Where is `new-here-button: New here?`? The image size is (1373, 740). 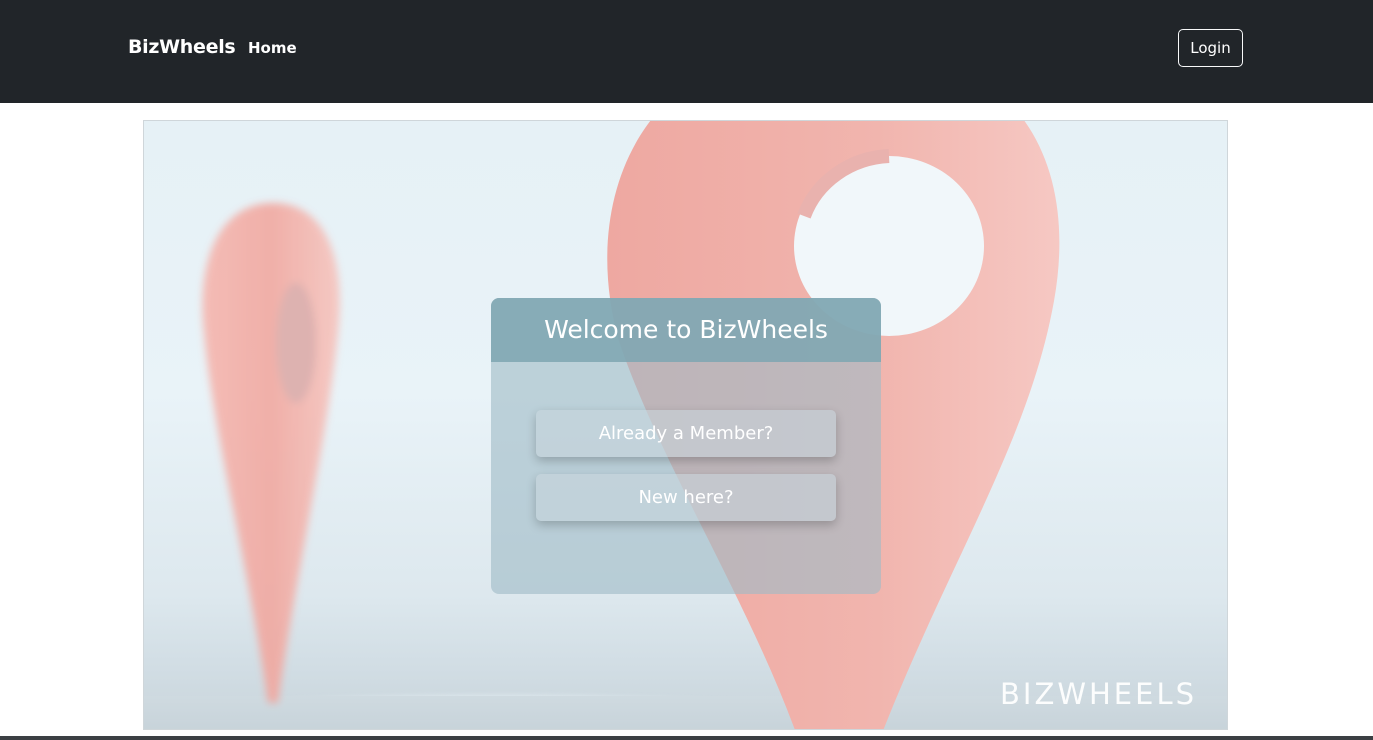 new-here-button: New here? is located at coordinates (686, 497).